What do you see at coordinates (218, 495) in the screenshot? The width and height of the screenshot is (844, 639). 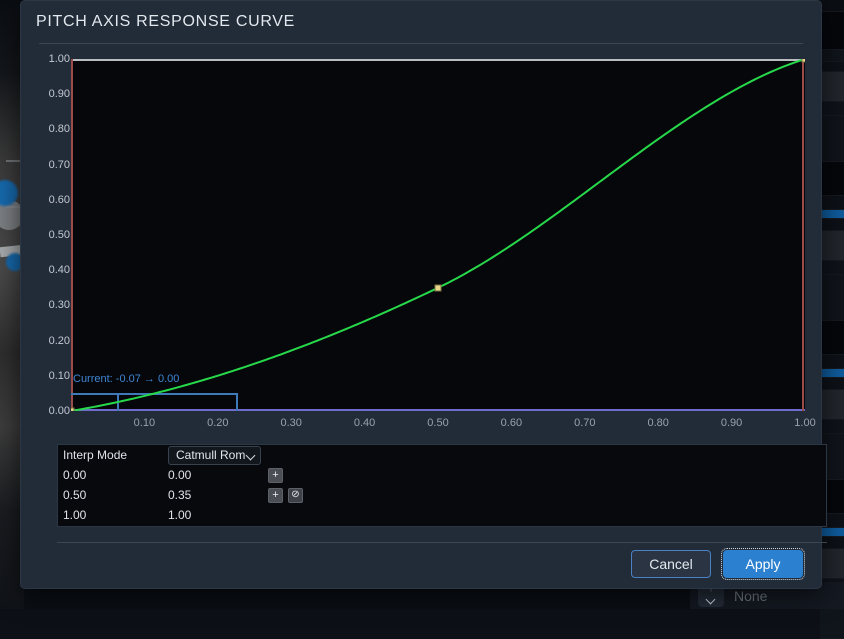 I see `point-y-value: 0.35` at bounding box center [218, 495].